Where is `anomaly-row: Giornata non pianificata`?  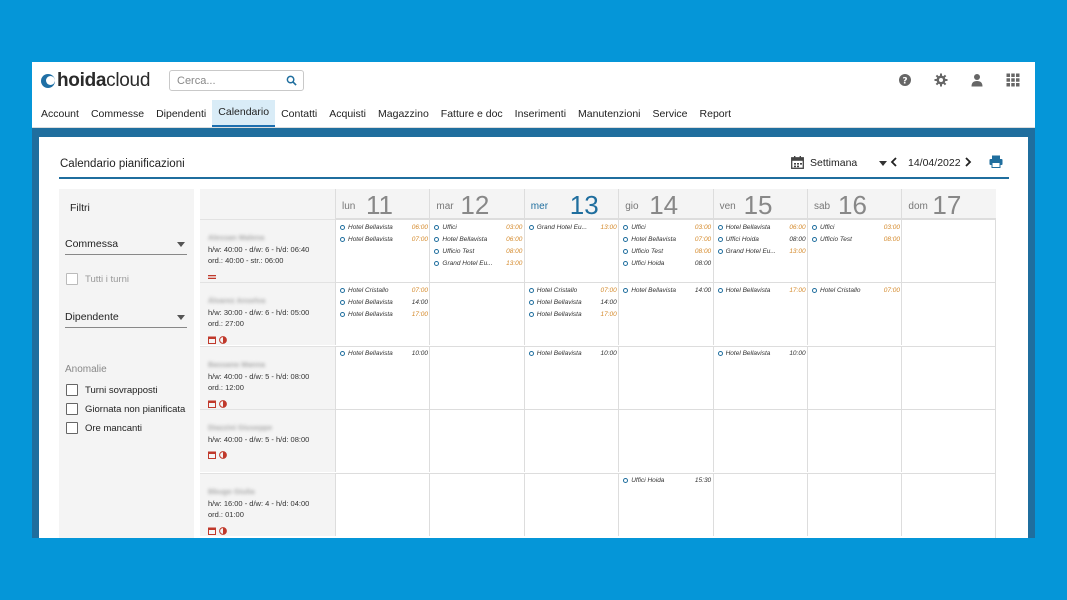
anomaly-row: Giornata non pianificata is located at coordinates (125, 409).